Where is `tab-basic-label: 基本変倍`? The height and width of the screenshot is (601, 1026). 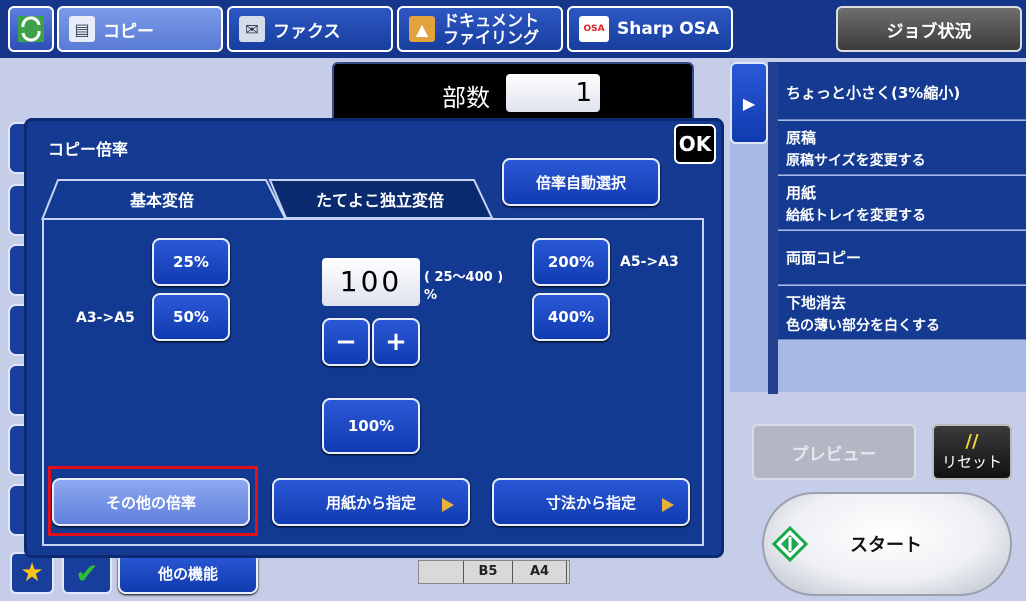 tab-basic-label: 基本変倍 is located at coordinates (161, 200).